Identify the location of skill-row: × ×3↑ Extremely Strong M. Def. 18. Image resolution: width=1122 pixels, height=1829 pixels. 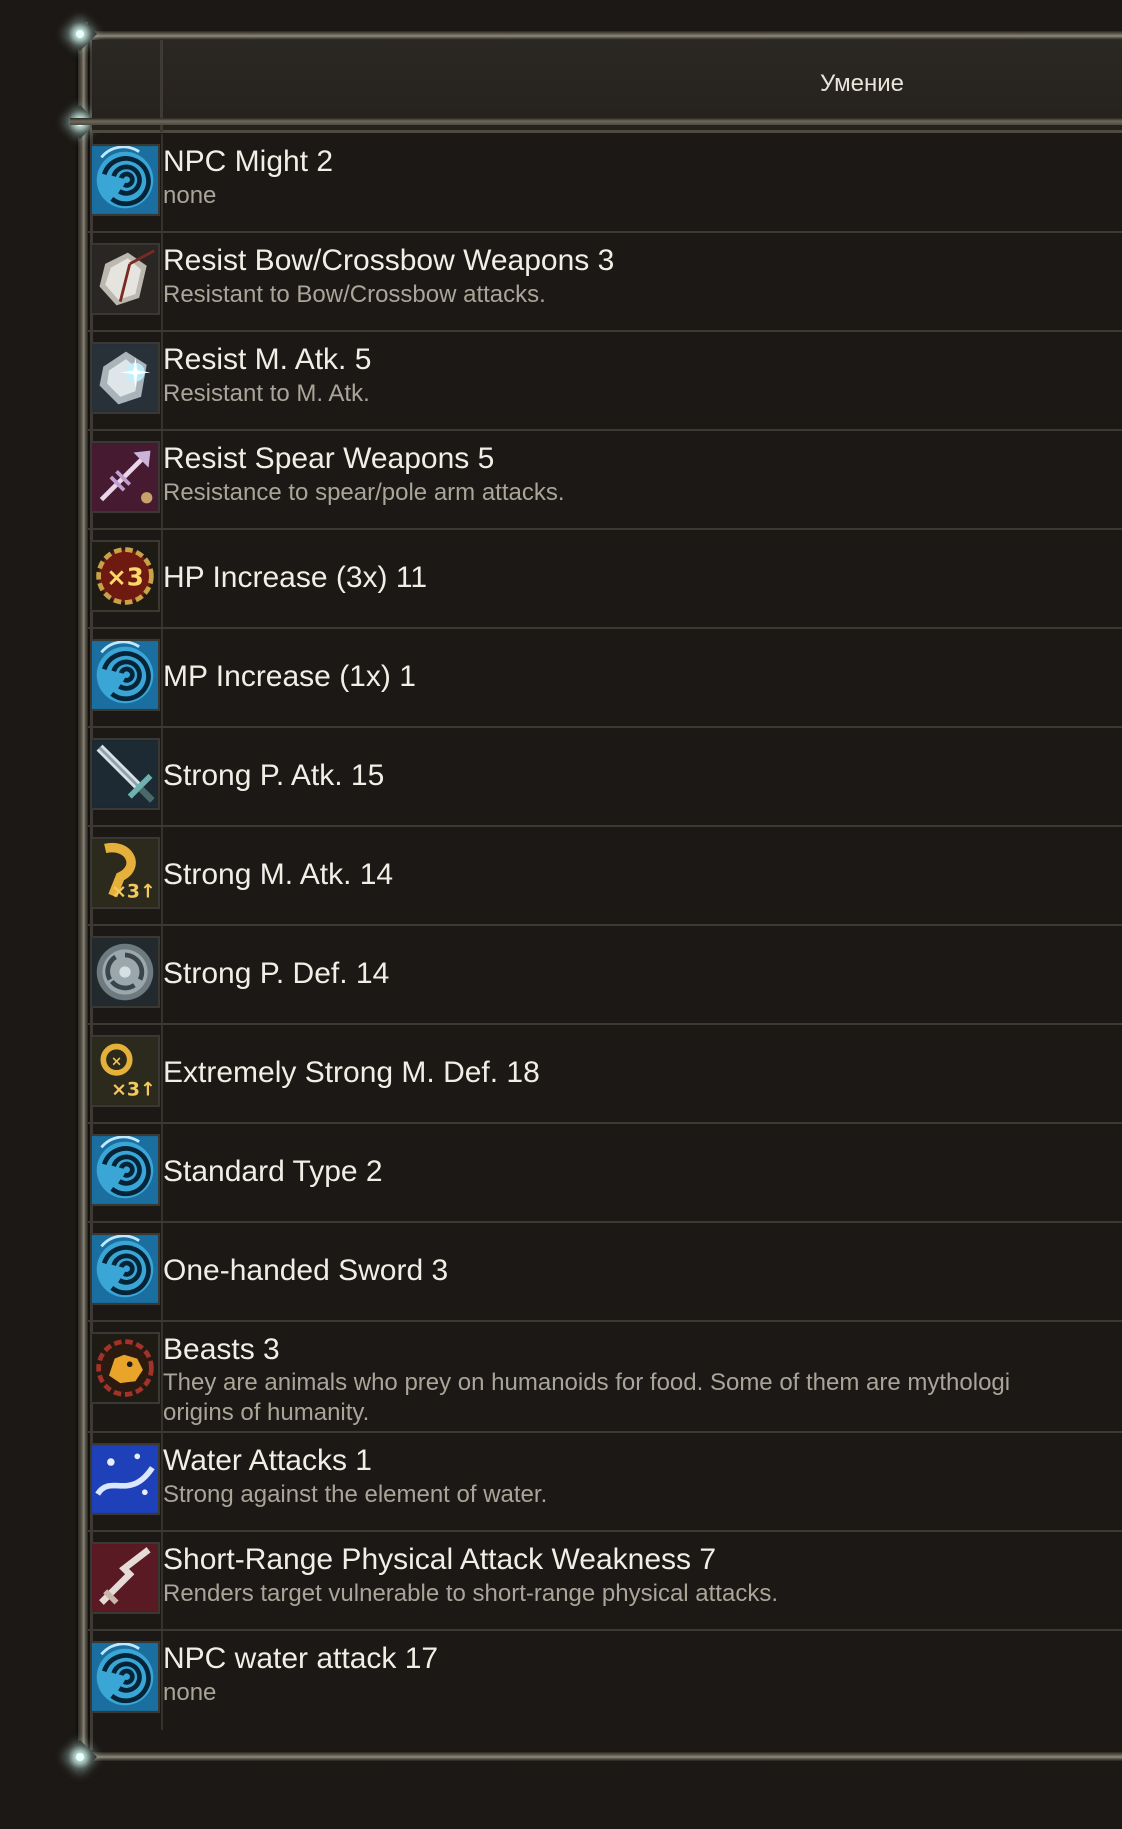
(605, 1074).